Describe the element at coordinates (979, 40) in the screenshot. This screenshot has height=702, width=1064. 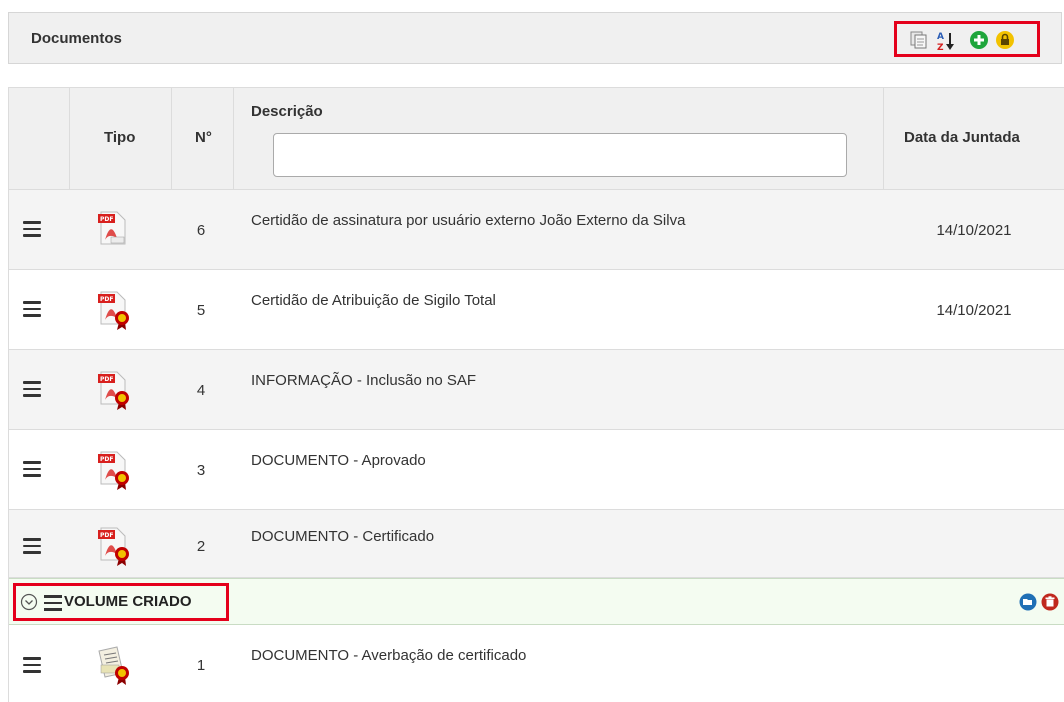
I see `add-icon` at that location.